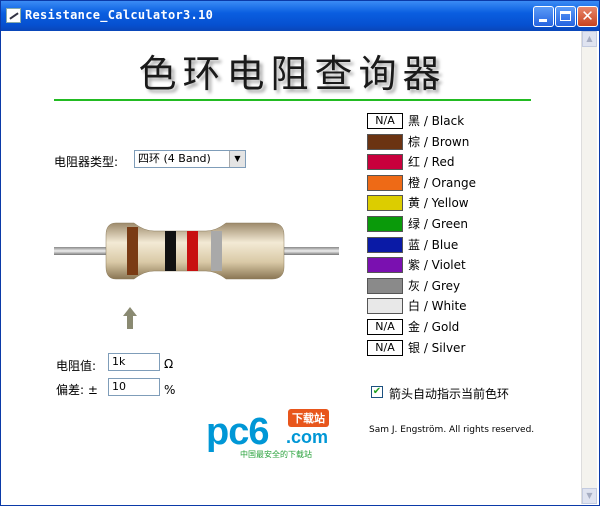 This screenshot has width=600, height=506. Describe the element at coordinates (292, 74) in the screenshot. I see `page-title: 色环电阻查询器` at that location.